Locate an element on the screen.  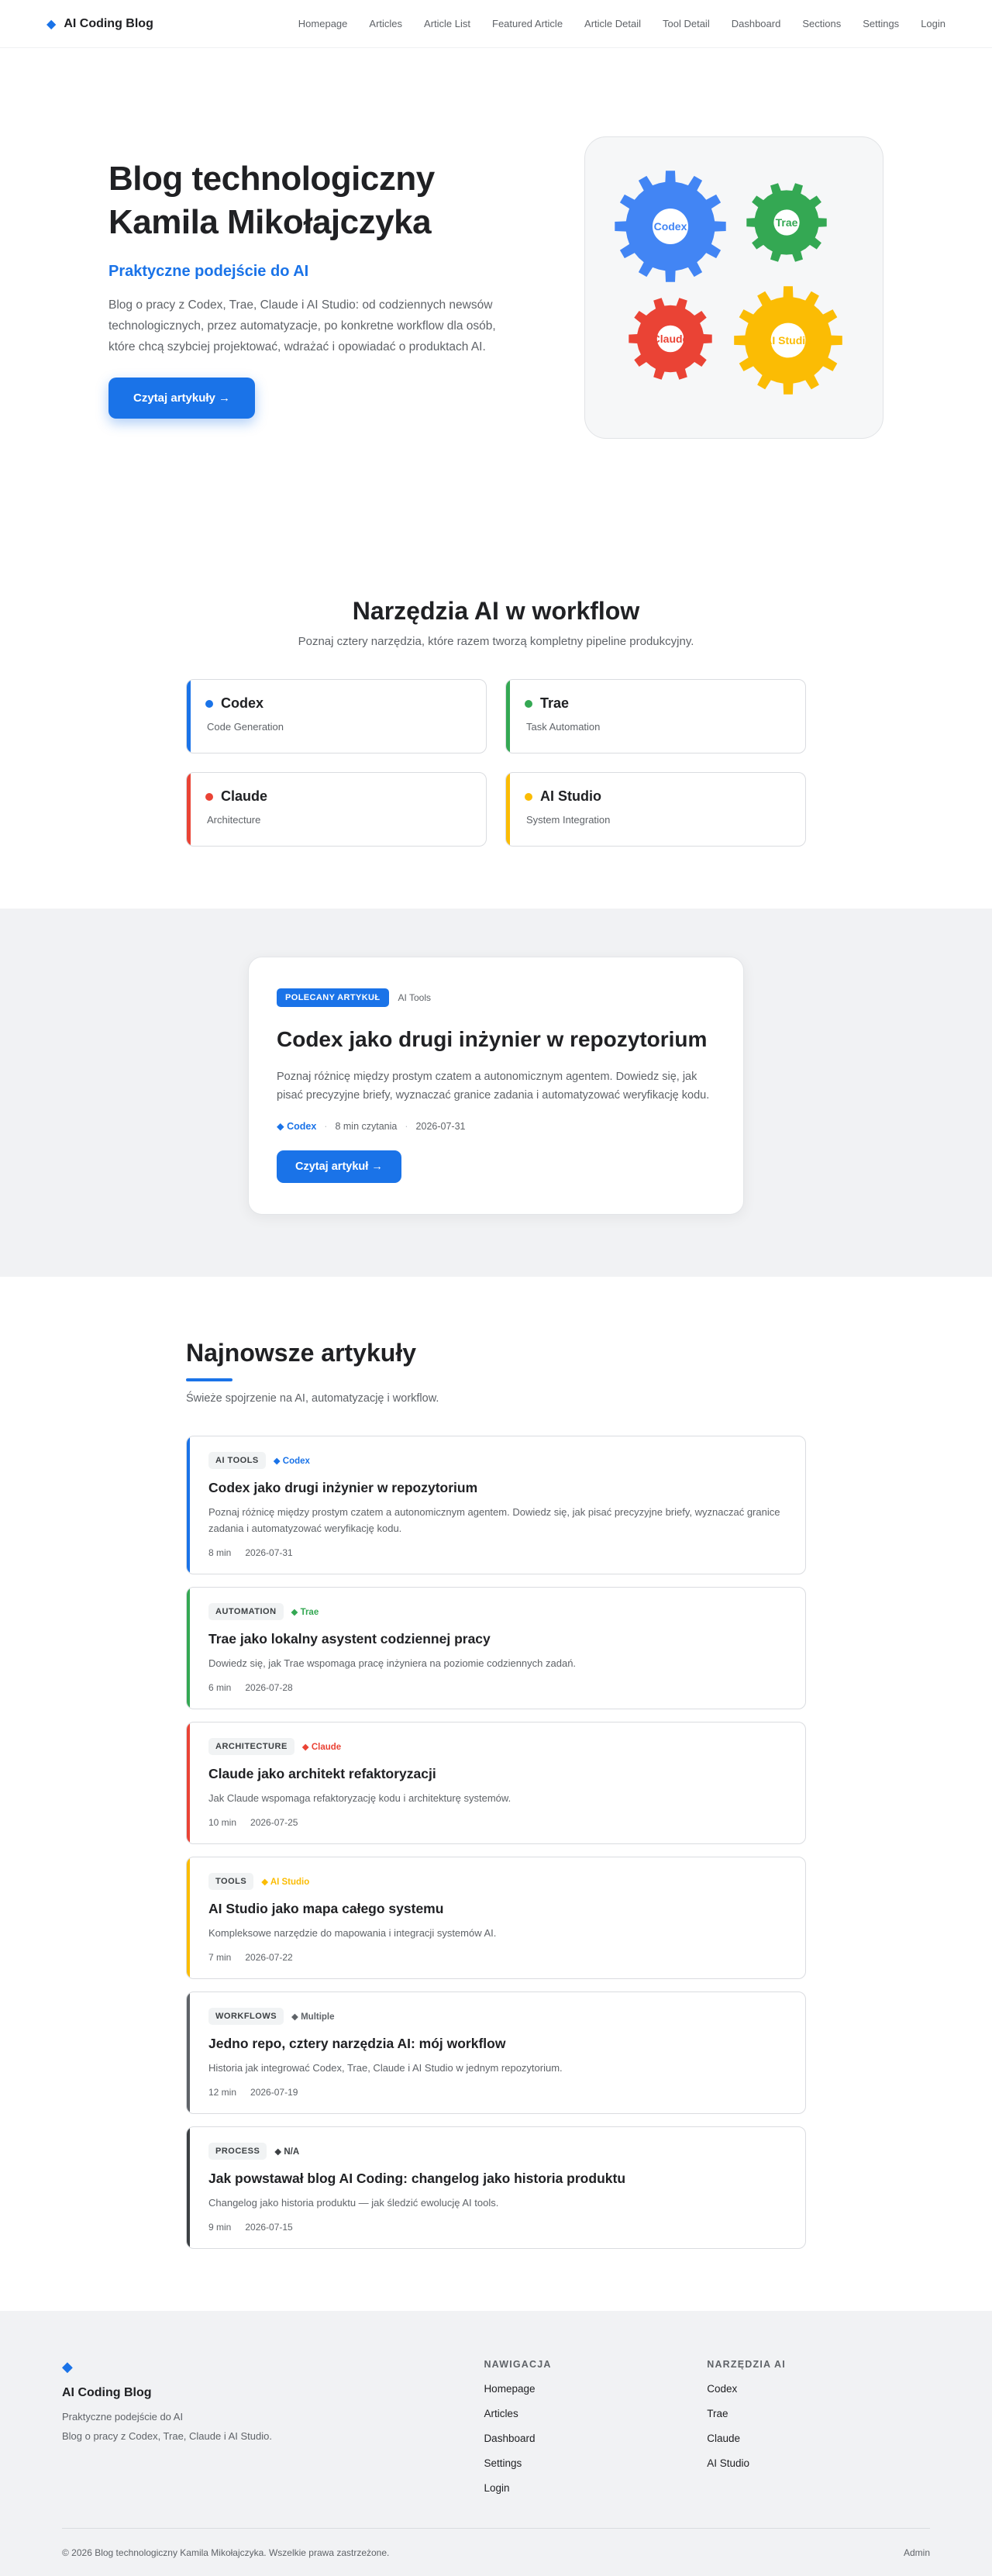
article-date: 2026-07-15 is located at coordinates (269, 2227).